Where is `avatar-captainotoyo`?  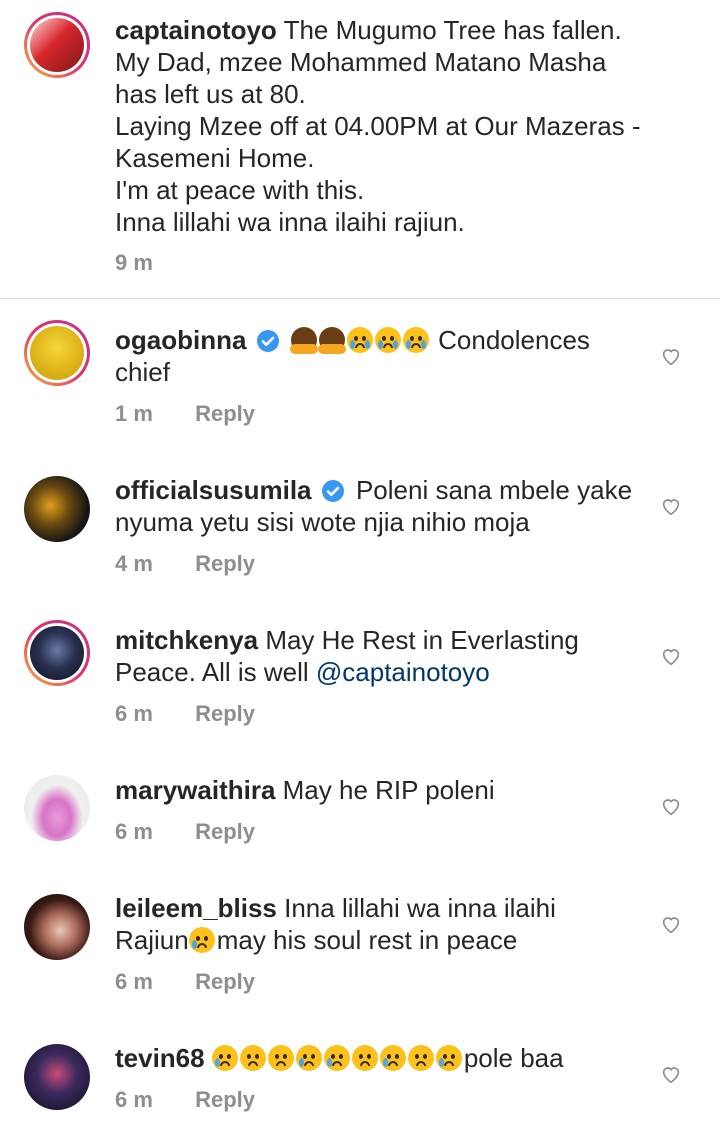 avatar-captainotoyo is located at coordinates (57, 45).